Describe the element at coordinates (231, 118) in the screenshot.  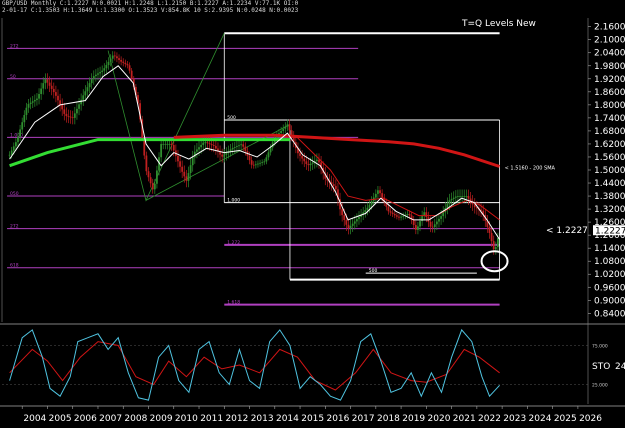
I see `level-label: 500` at that location.